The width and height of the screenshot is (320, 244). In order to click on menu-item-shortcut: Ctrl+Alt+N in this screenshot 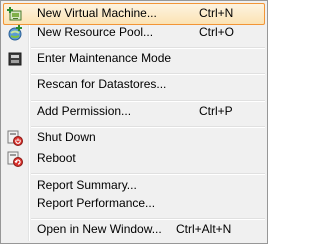, I will do `click(204, 229)`.